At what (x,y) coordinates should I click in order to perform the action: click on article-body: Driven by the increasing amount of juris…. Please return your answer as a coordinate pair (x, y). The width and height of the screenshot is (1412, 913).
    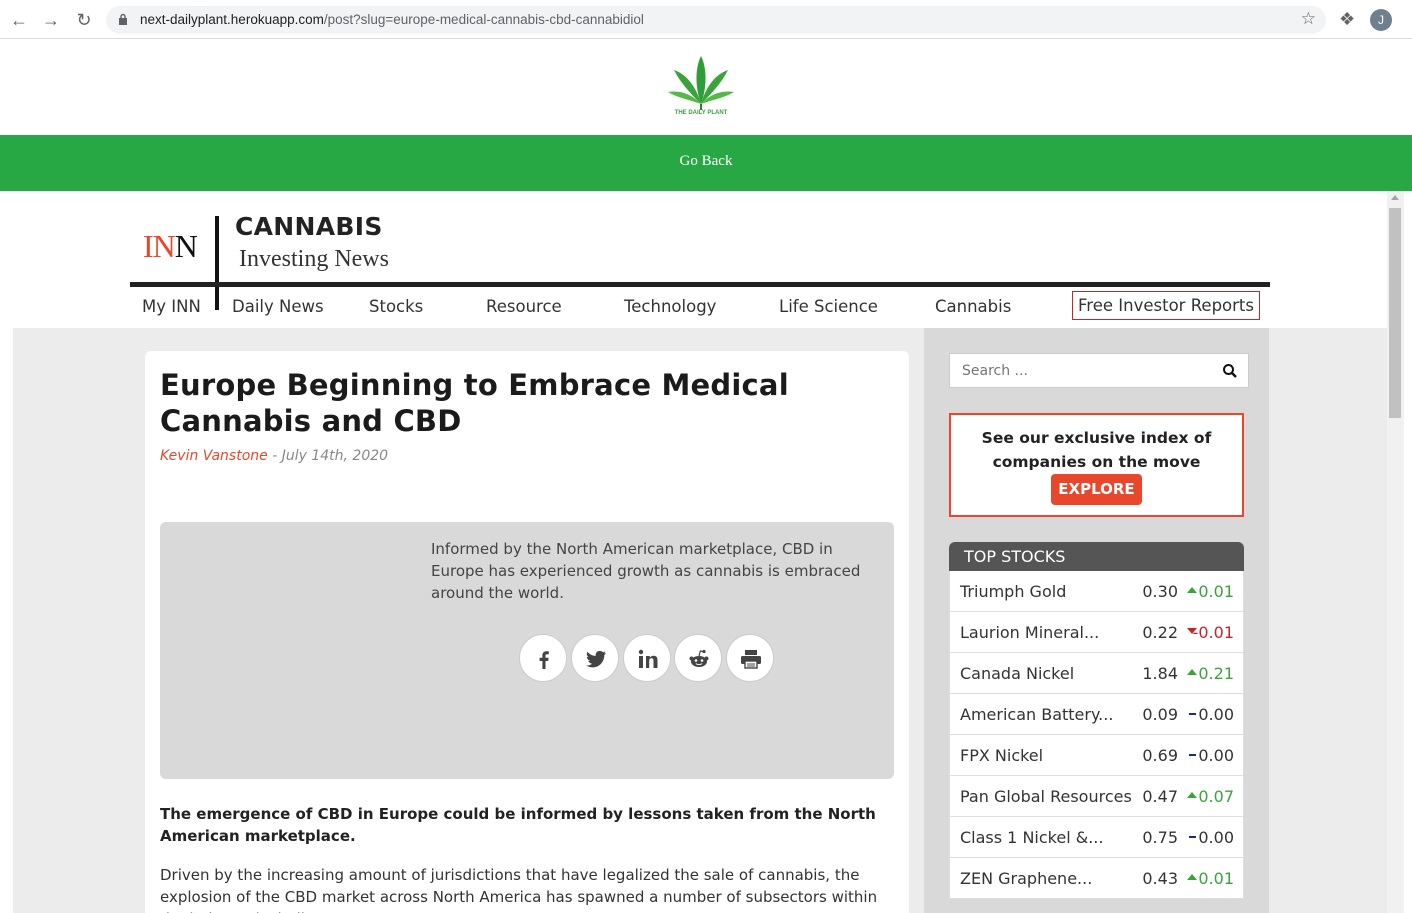
    Looking at the image, I should click on (519, 889).